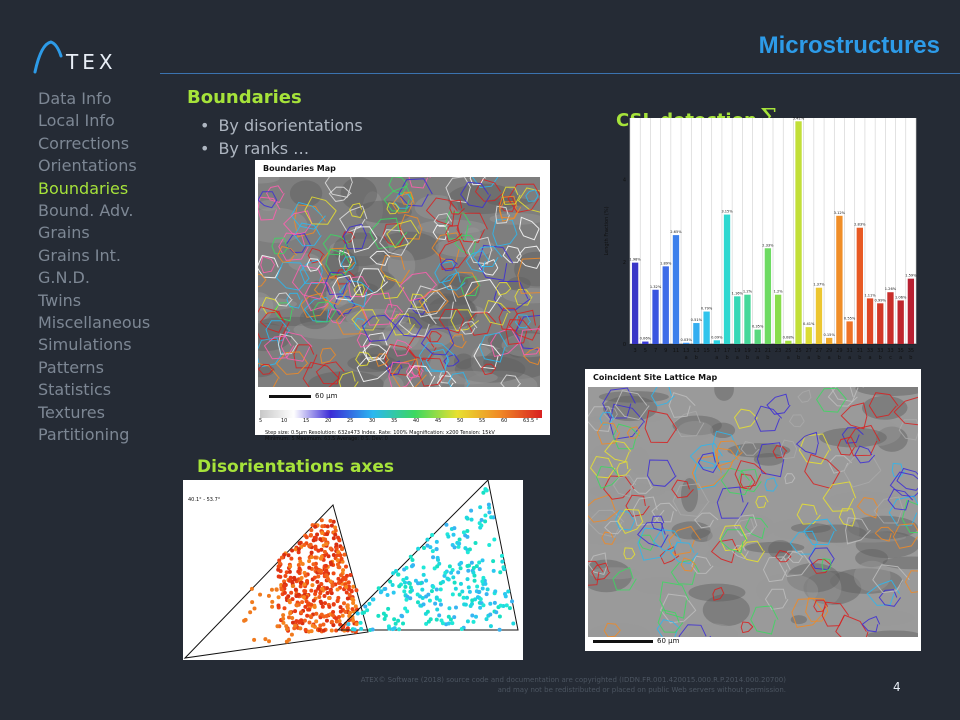  I want to click on bar-value-label: 2.33%, so click(768, 245).